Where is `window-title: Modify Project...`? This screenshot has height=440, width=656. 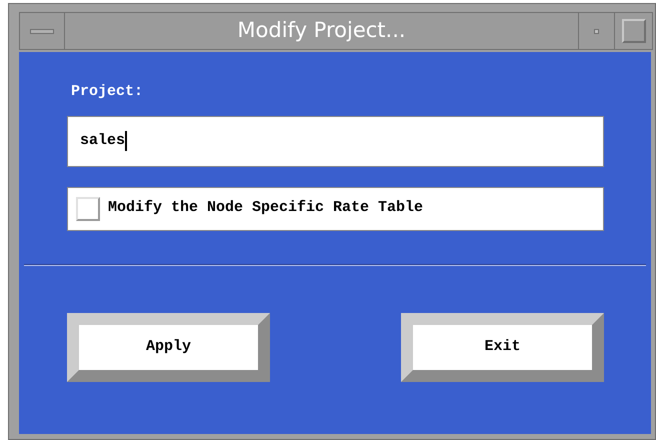 window-title: Modify Project... is located at coordinates (321, 30).